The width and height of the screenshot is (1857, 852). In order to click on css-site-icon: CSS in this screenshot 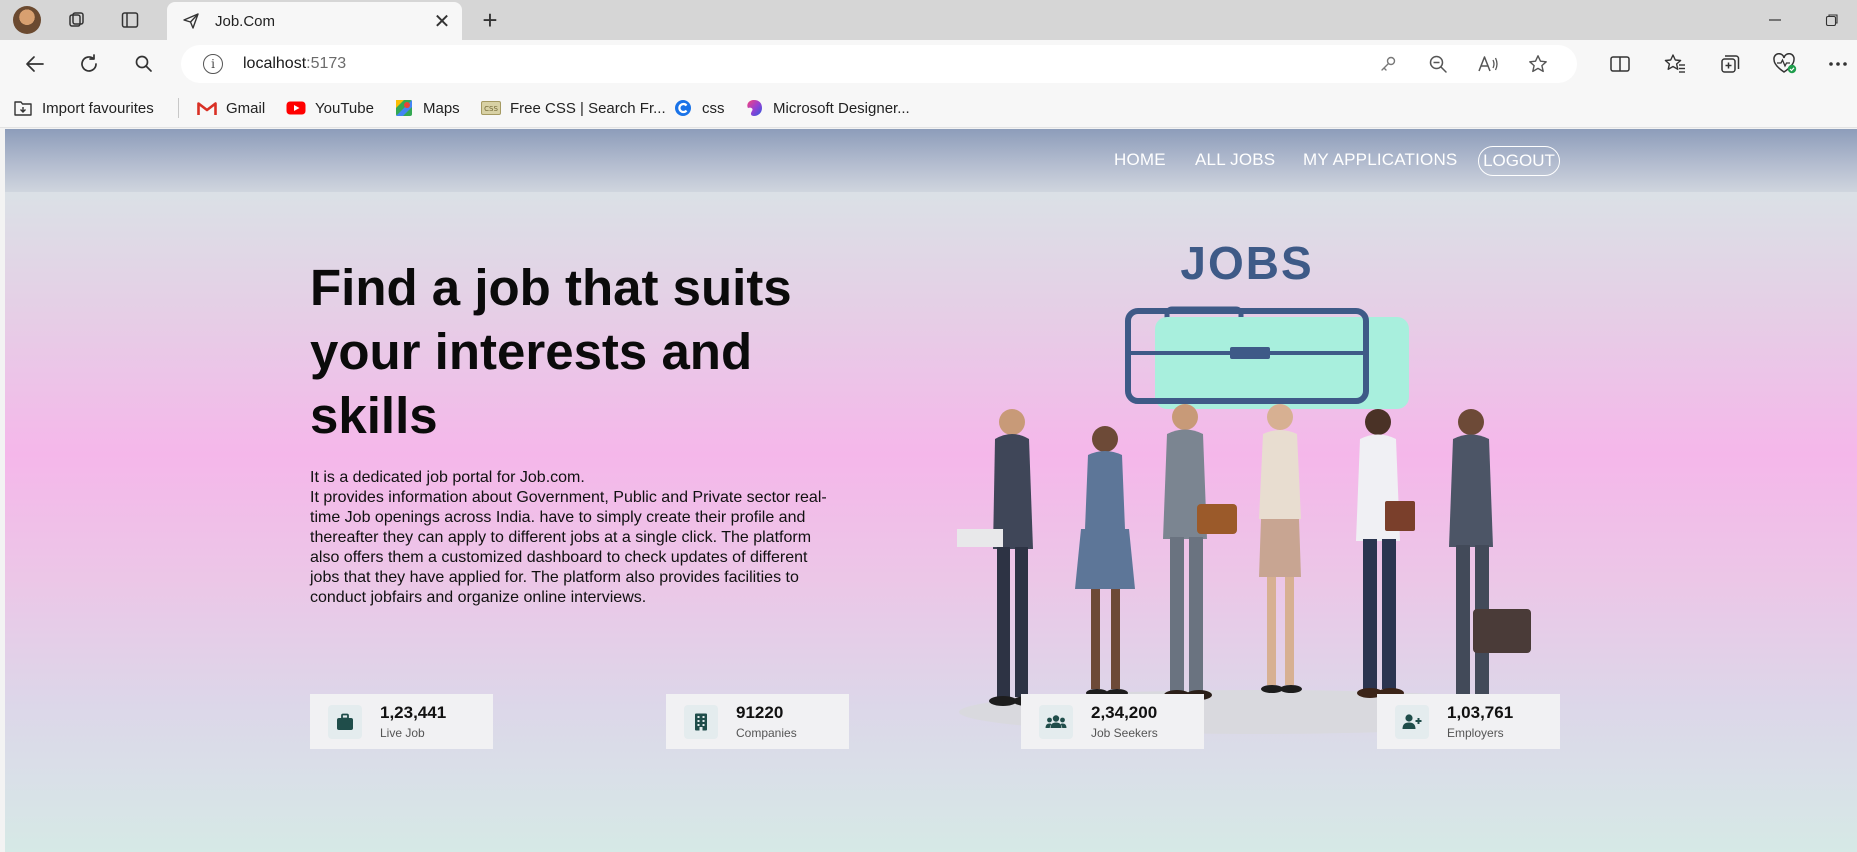, I will do `click(491, 108)`.